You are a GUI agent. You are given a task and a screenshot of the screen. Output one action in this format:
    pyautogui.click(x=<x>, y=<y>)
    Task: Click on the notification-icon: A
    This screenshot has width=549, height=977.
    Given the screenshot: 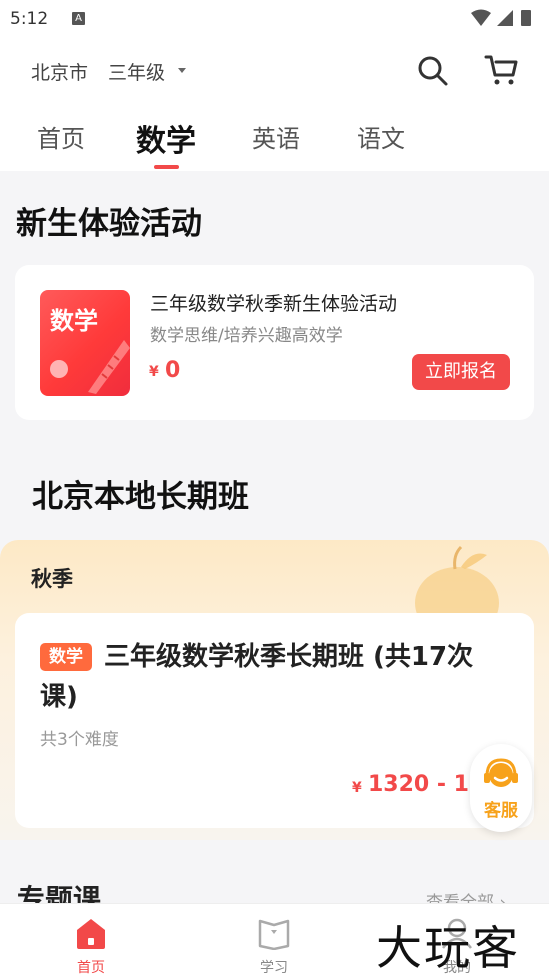 What is the action you would take?
    pyautogui.click(x=78, y=18)
    